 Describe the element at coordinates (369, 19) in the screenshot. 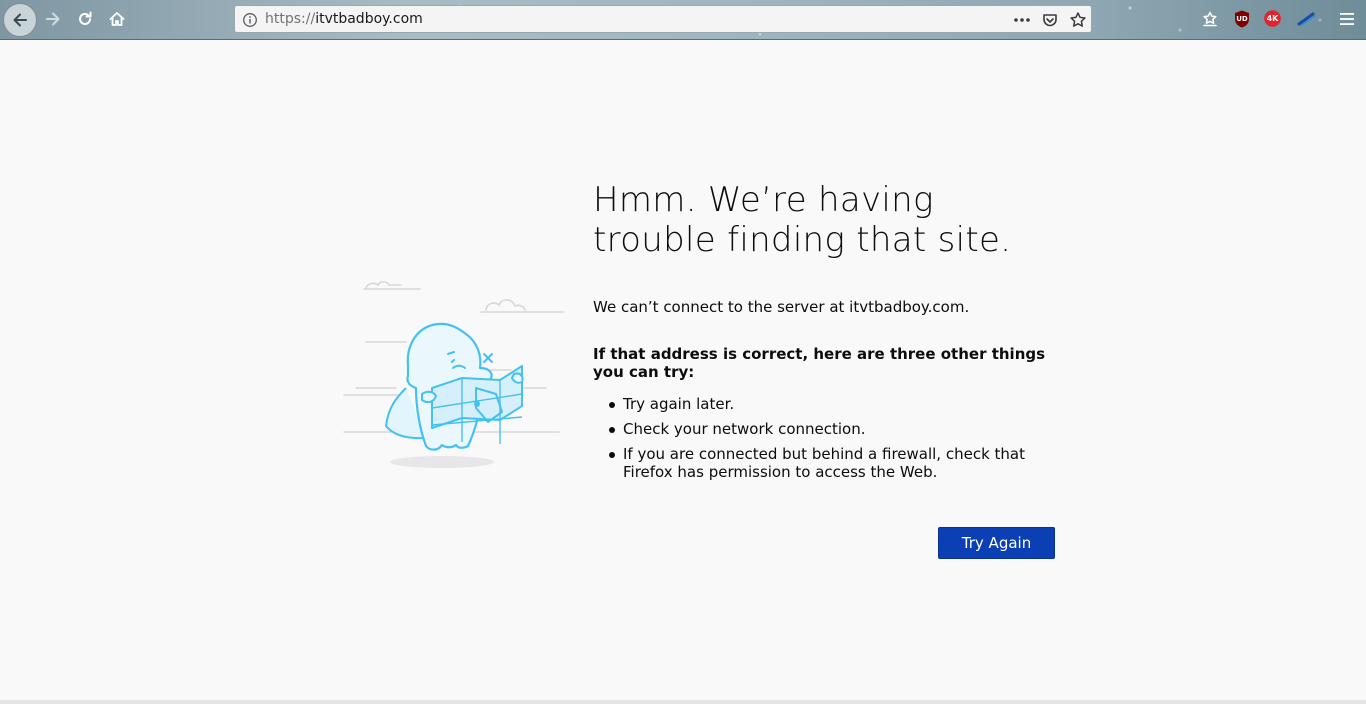

I see `url-host: itvtbadboy.com` at that location.